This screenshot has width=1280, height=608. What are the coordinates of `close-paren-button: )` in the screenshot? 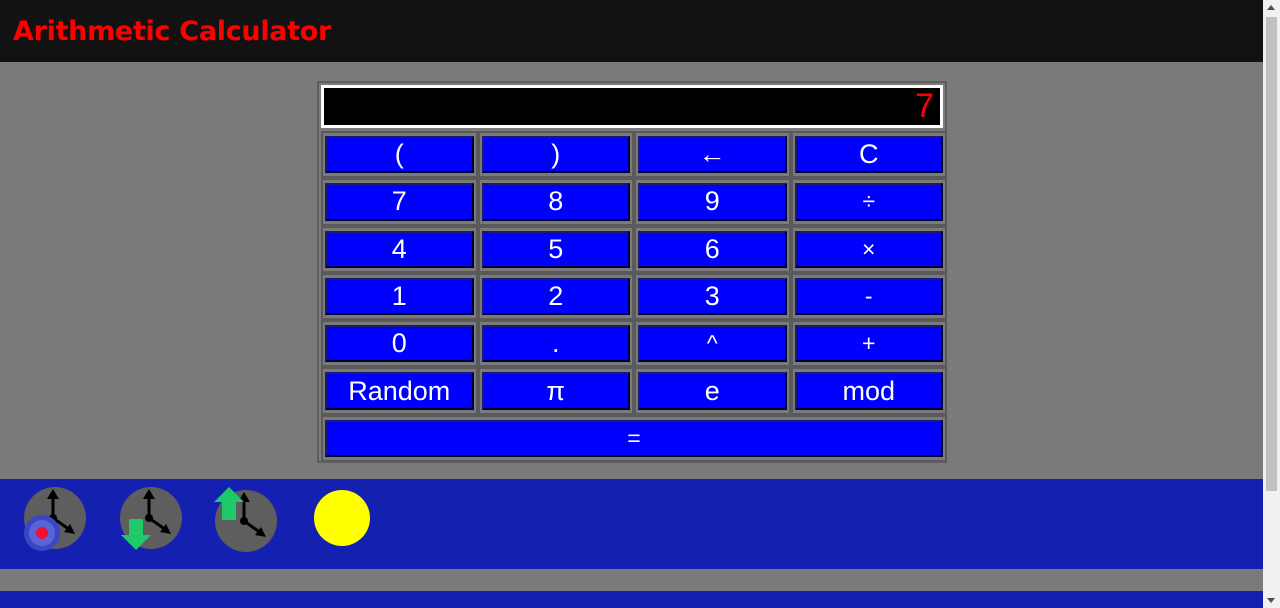 It's located at (555, 155).